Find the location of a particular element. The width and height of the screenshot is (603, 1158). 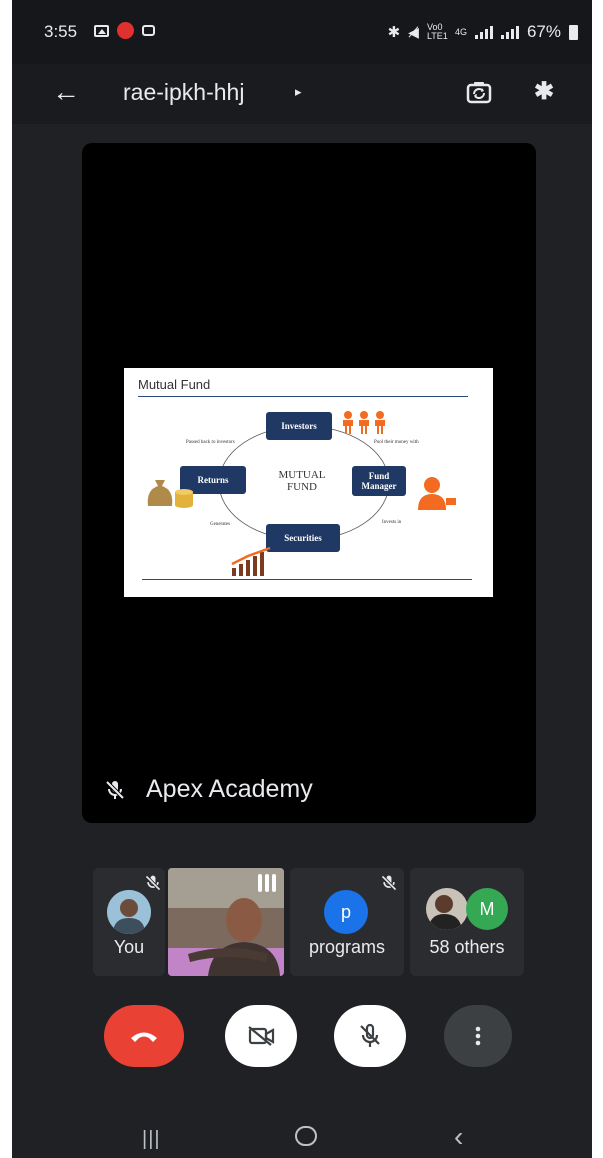

mic-toggle-button is located at coordinates (370, 1036).